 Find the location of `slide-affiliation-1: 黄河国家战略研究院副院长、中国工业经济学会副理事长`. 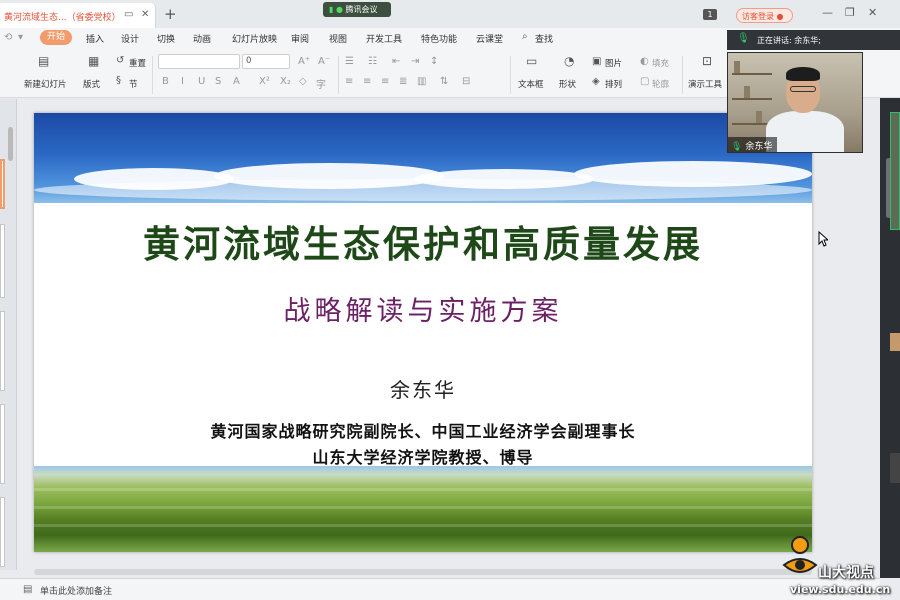

slide-affiliation-1: 黄河国家战略研究院副院长、中国工业经济学会副理事长 is located at coordinates (423, 430).